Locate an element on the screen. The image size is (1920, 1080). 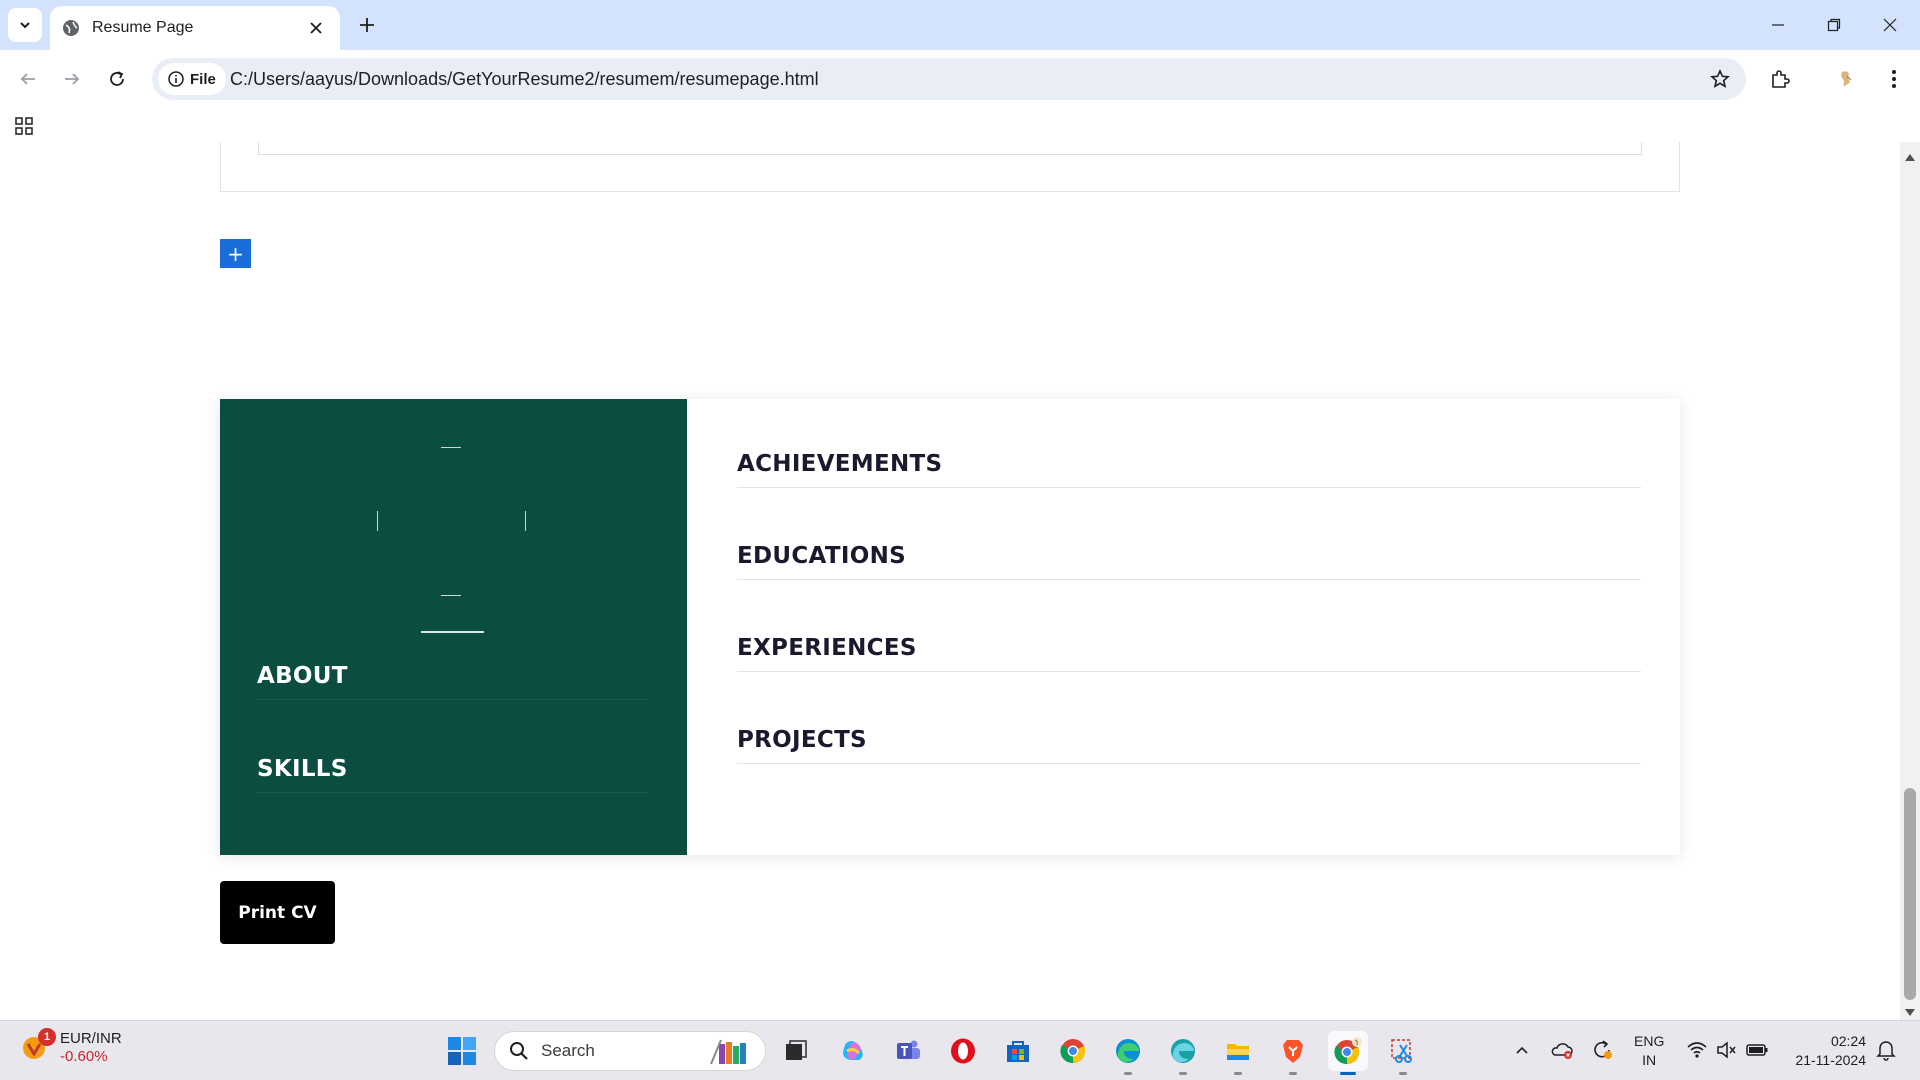
chrome-profile-icon is located at coordinates (1348, 1051).